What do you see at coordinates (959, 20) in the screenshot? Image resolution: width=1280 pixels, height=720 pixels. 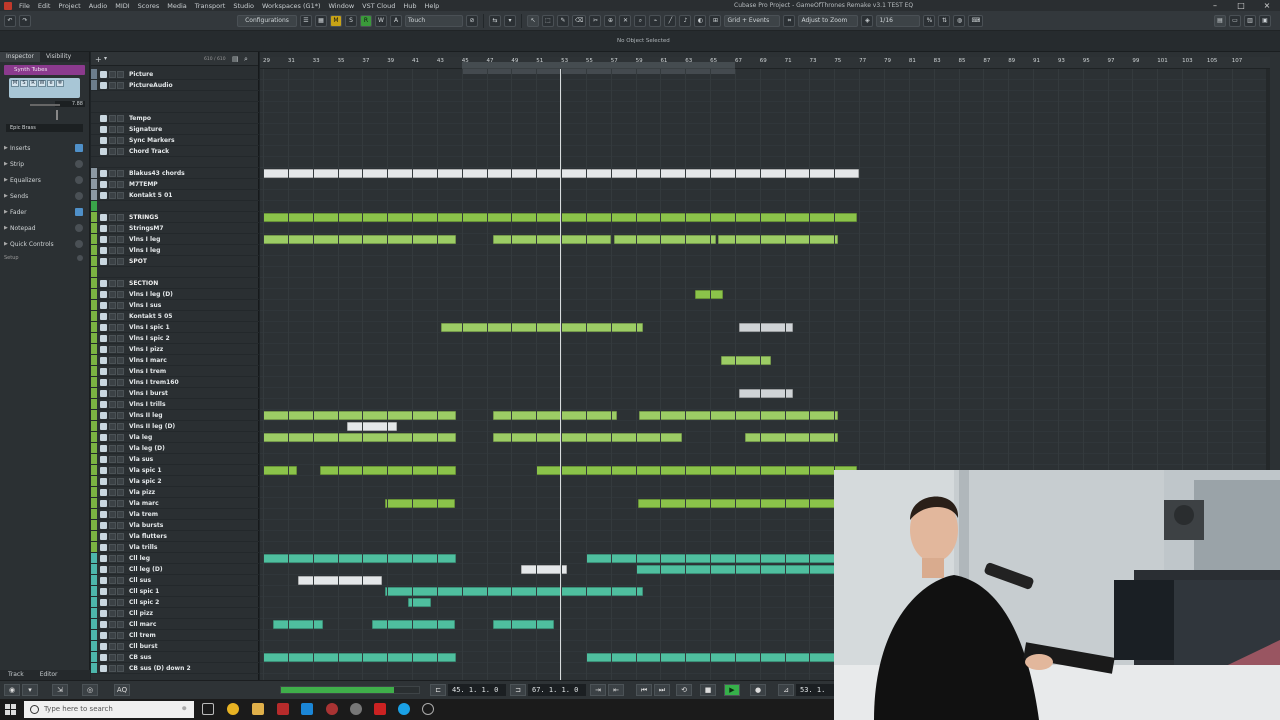 I see `quantize-panel-icon: ◍` at bounding box center [959, 20].